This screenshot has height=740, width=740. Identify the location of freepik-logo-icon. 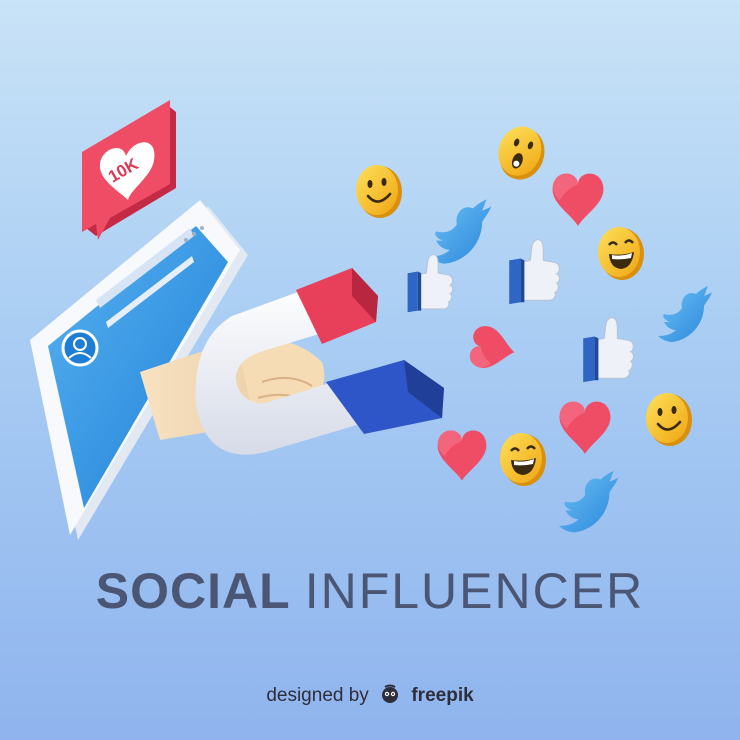
(390, 693).